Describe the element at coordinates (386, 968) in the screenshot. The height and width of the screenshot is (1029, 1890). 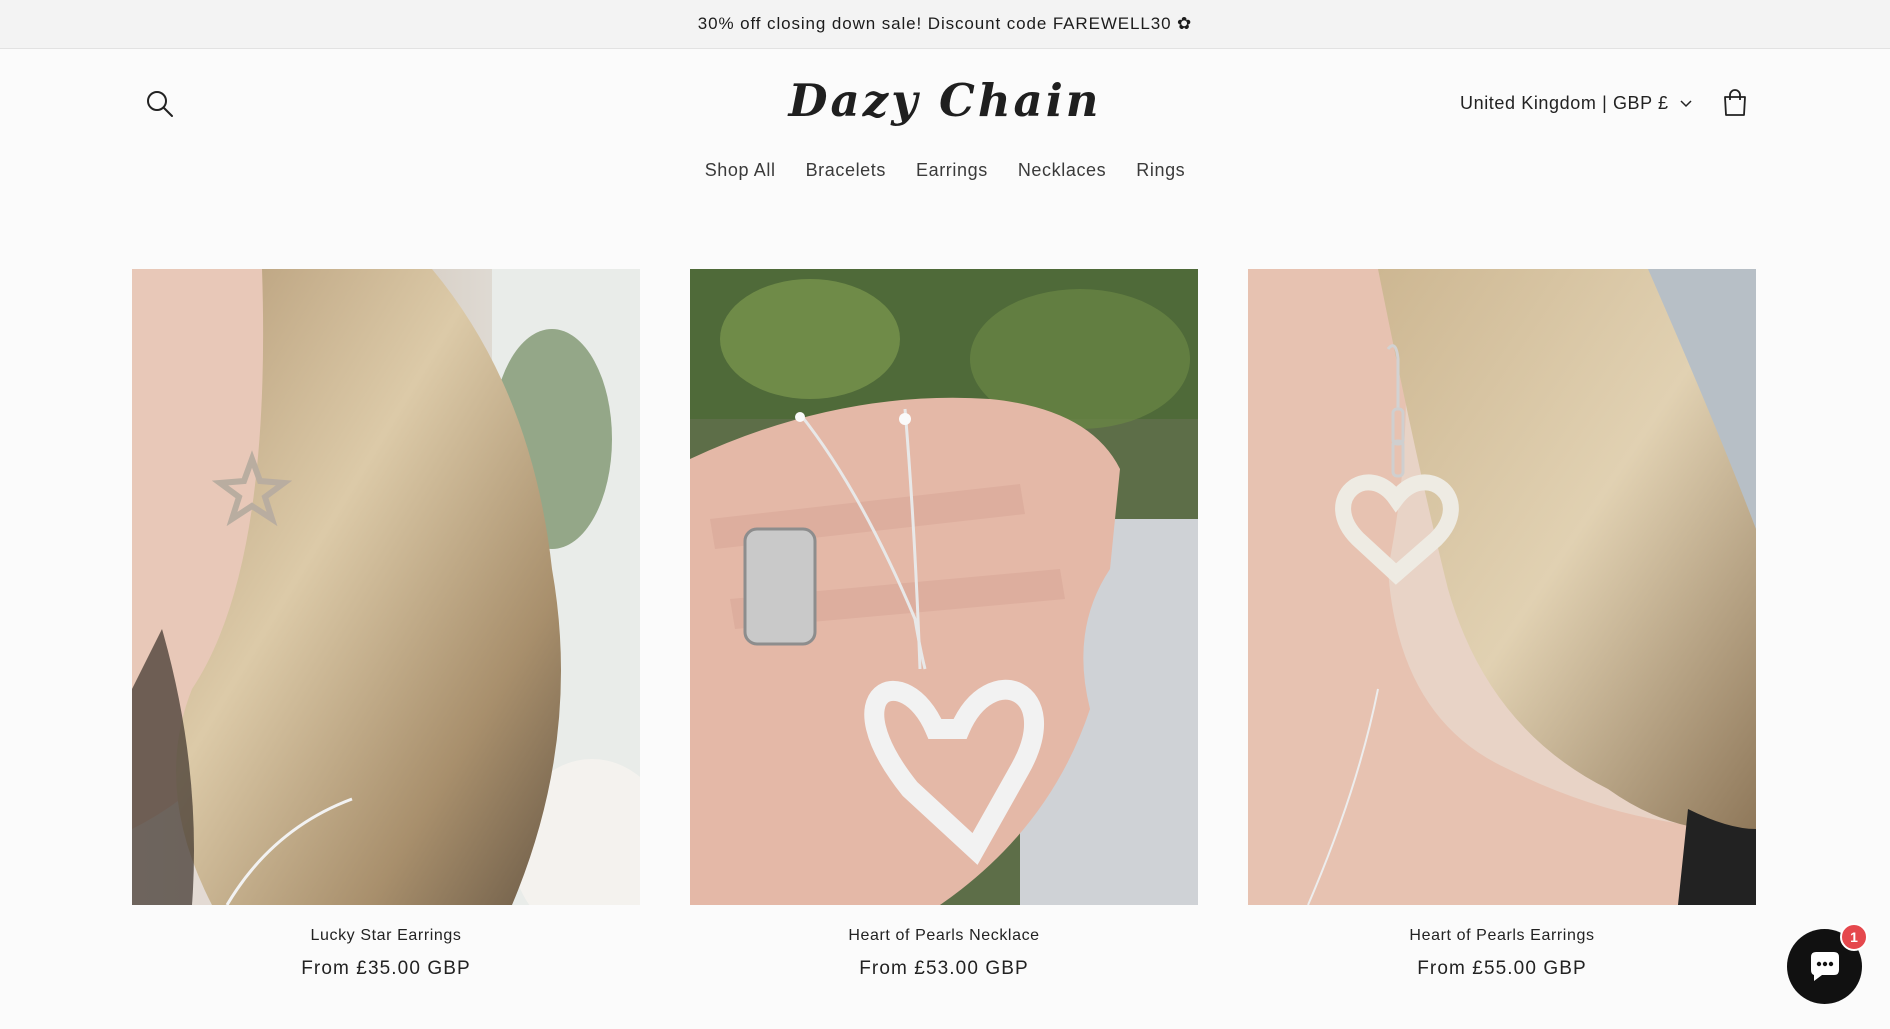
I see `product-price: From £35.00 GBP` at that location.